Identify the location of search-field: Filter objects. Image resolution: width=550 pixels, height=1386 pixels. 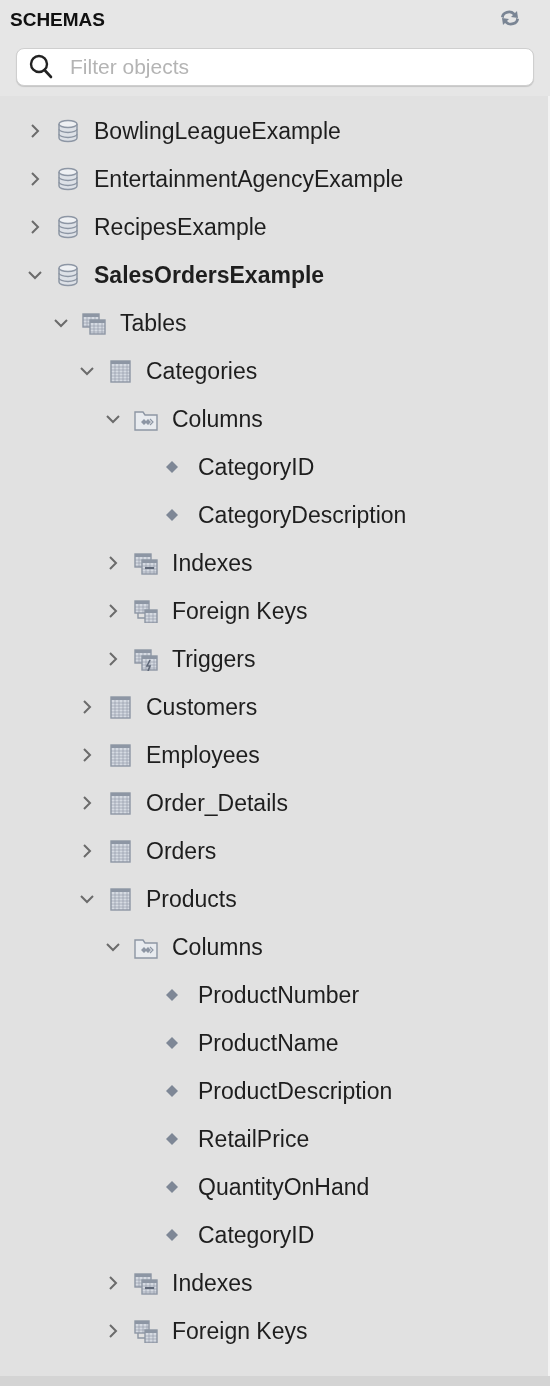
(275, 67).